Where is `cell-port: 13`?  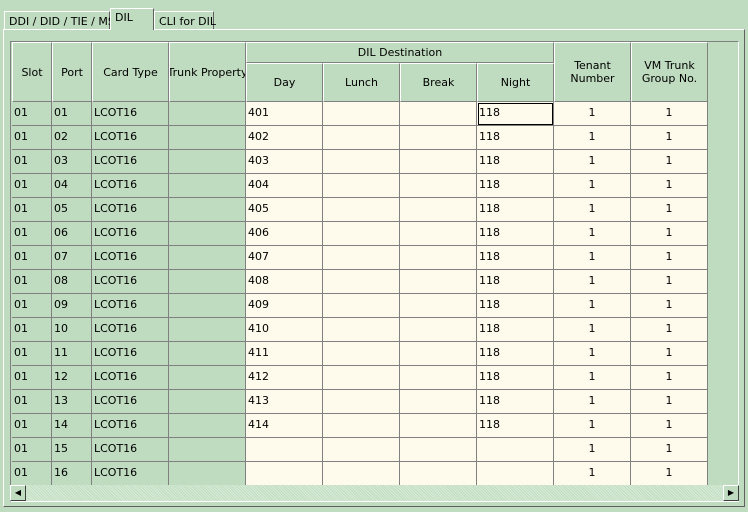 cell-port: 13 is located at coordinates (72, 402).